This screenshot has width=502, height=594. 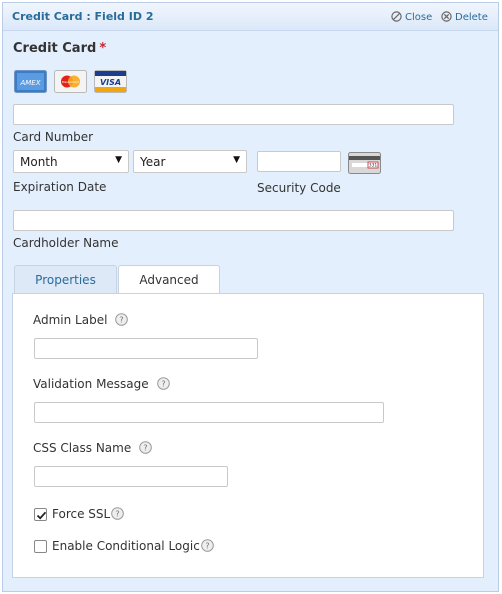 I want to click on security-code-input, so click(x=299, y=161).